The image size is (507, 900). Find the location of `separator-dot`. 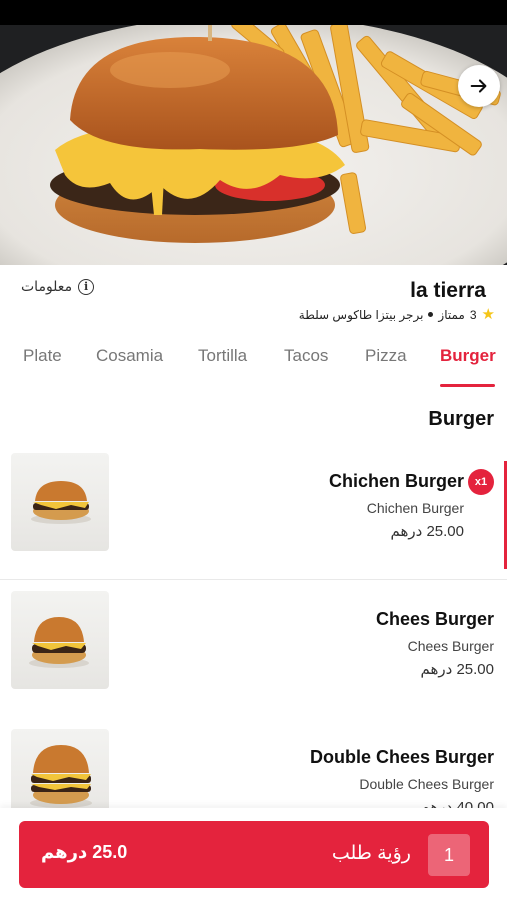

separator-dot is located at coordinates (431, 314).